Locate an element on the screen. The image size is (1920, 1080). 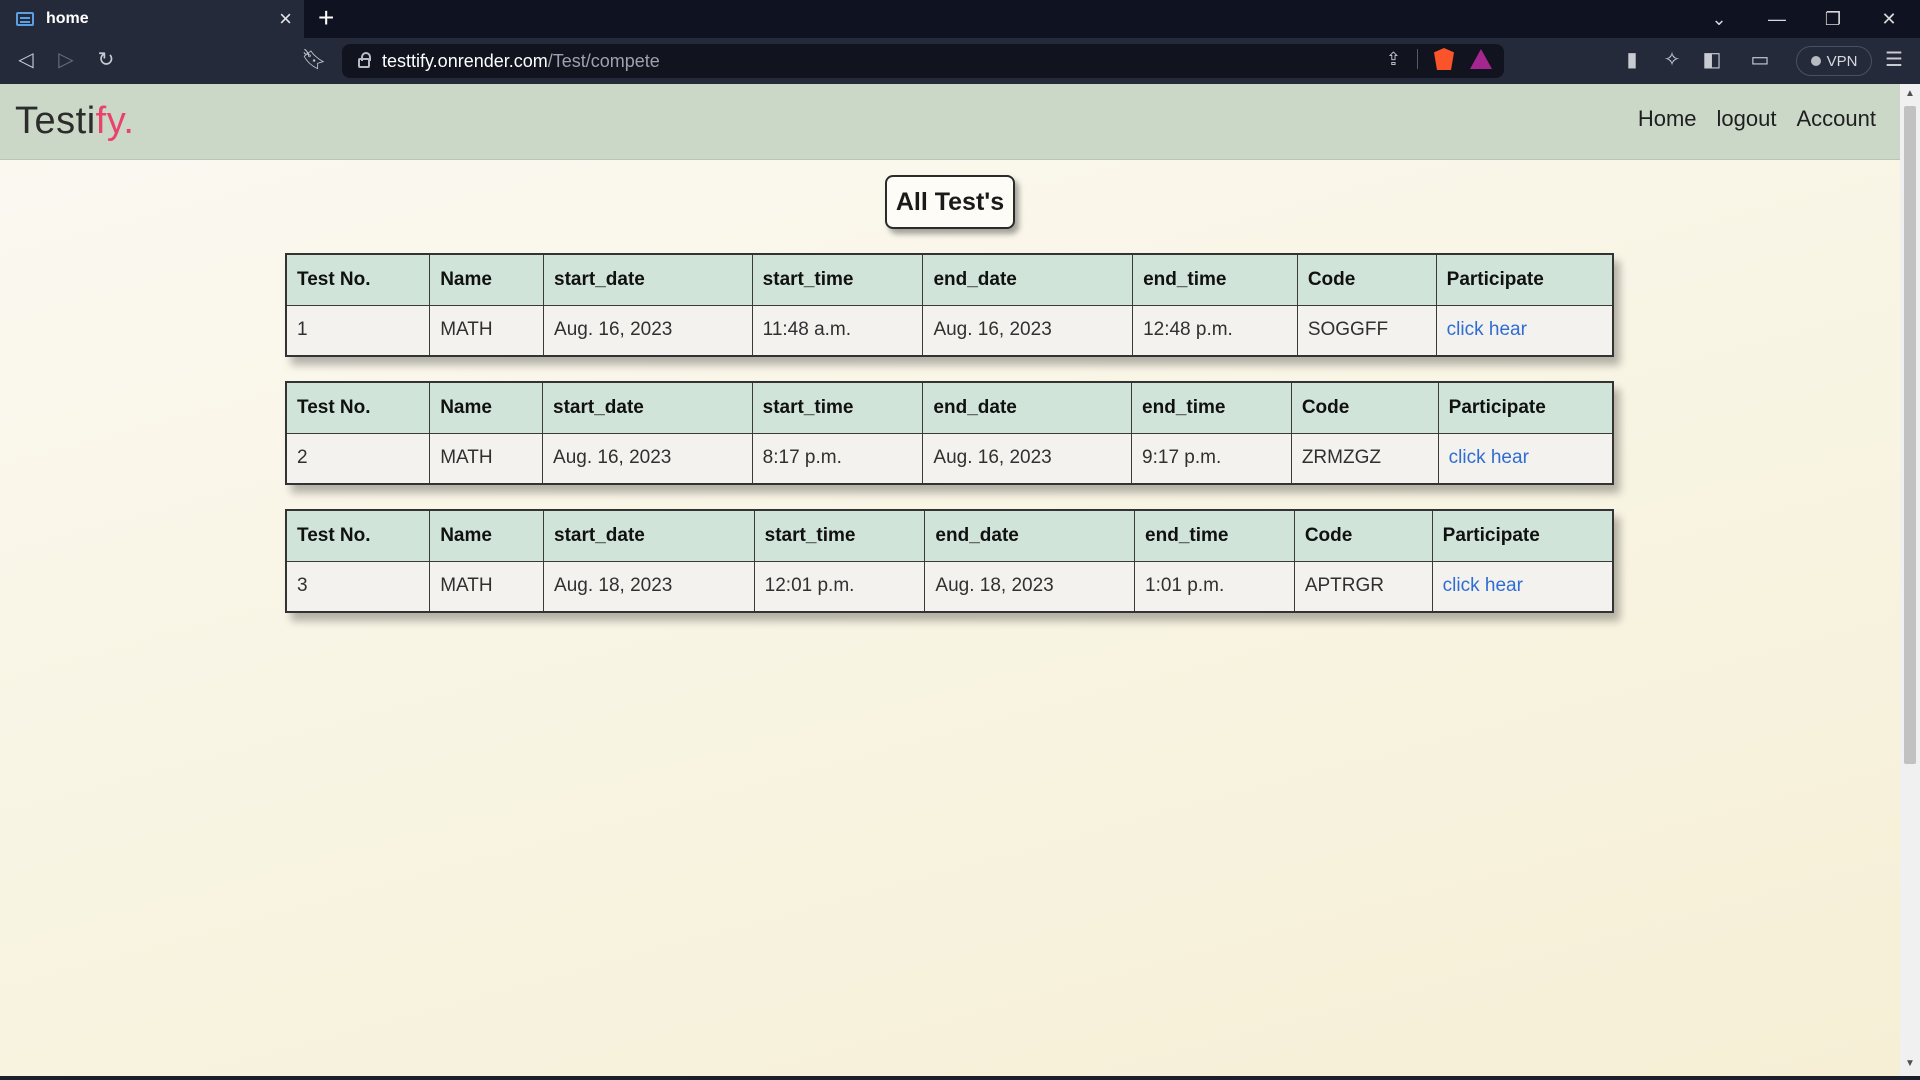
tab-close-icon: × is located at coordinates (285, 19).